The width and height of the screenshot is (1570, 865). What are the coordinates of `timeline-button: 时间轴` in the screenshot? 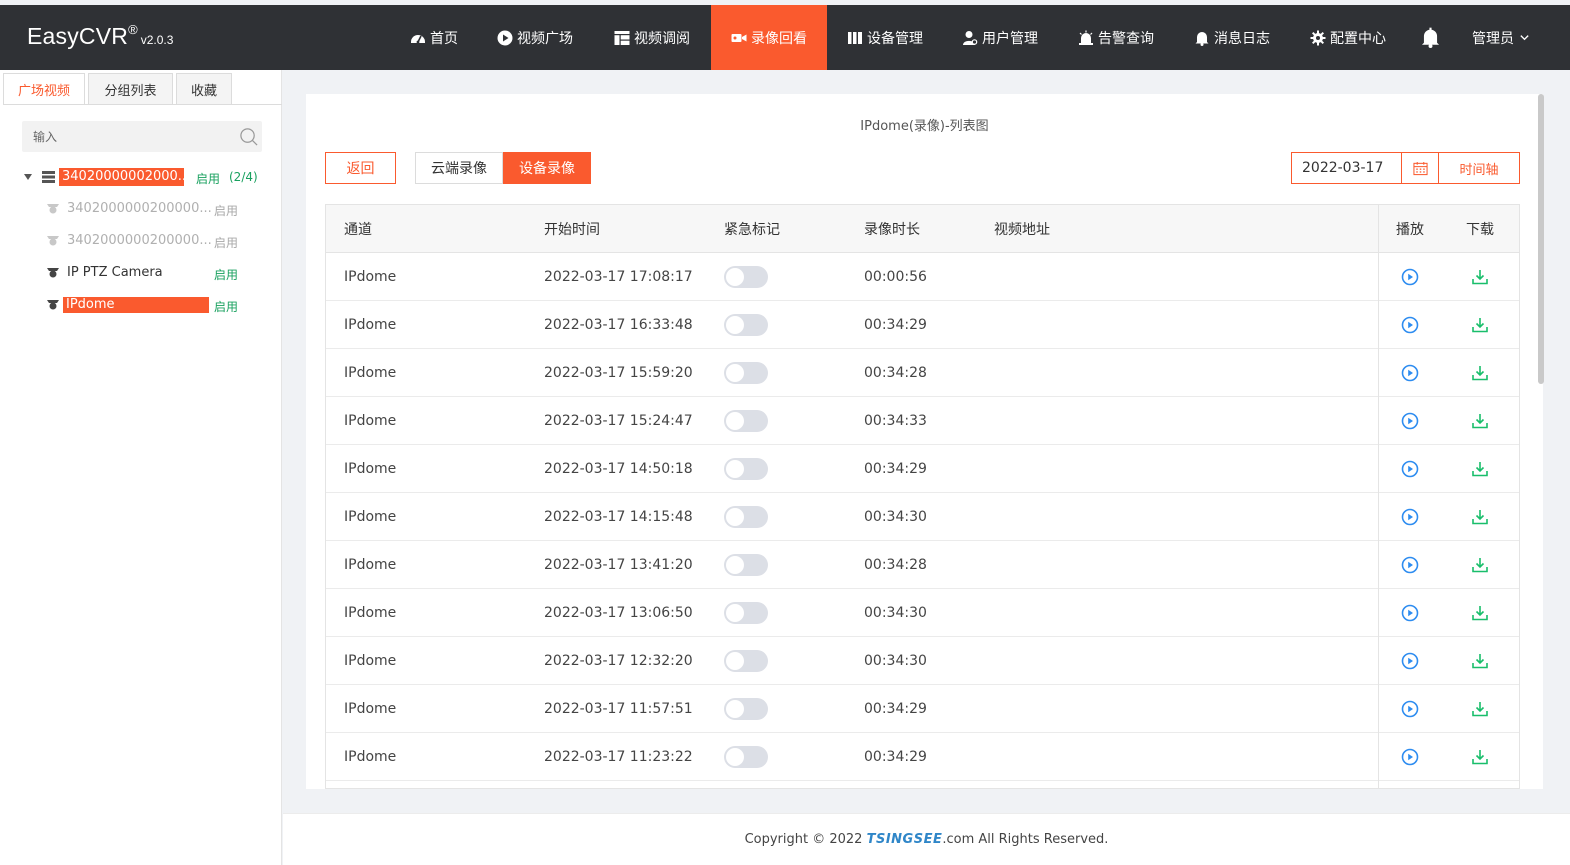 It's located at (1479, 168).